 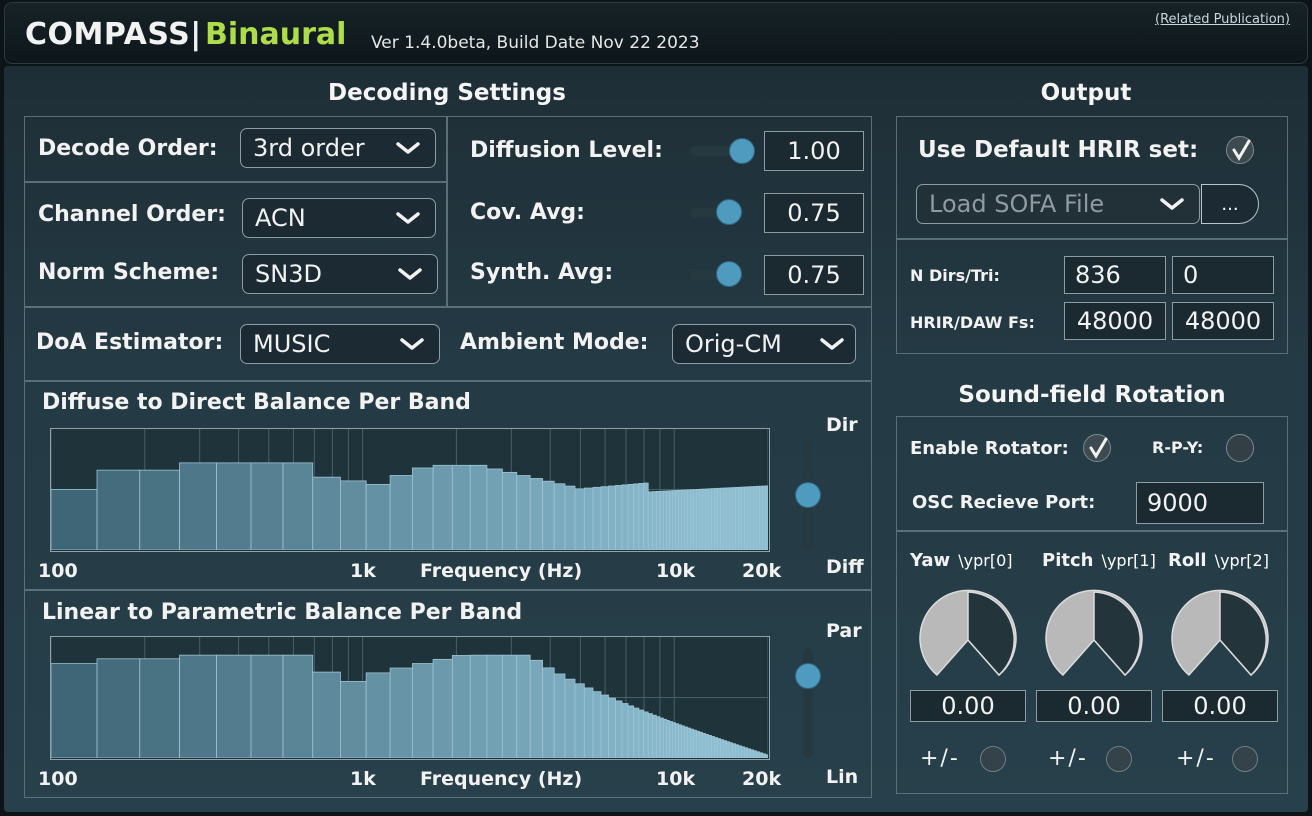 What do you see at coordinates (501, 571) in the screenshot?
I see `x-axis-label: Frequency (Hz)` at bounding box center [501, 571].